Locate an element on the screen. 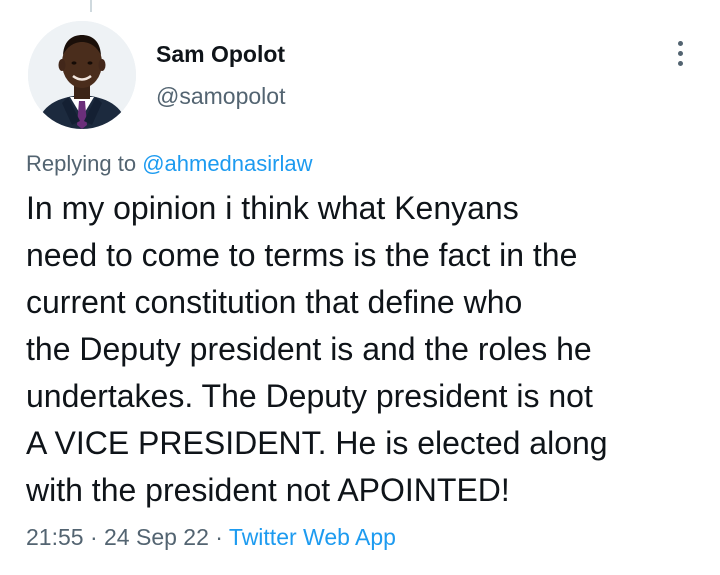 Image resolution: width=720 pixels, height=575 pixels. replying-to: Replying to @ahmednasirlaw is located at coordinates (169, 164).